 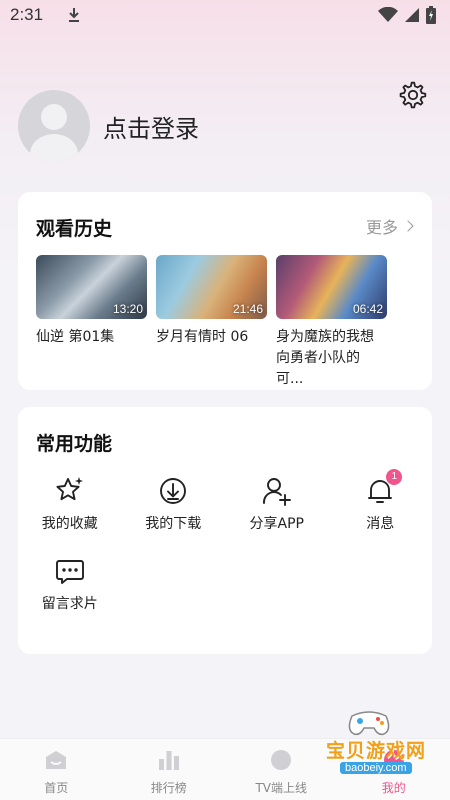 I want to click on battery-icon, so click(x=431, y=15).